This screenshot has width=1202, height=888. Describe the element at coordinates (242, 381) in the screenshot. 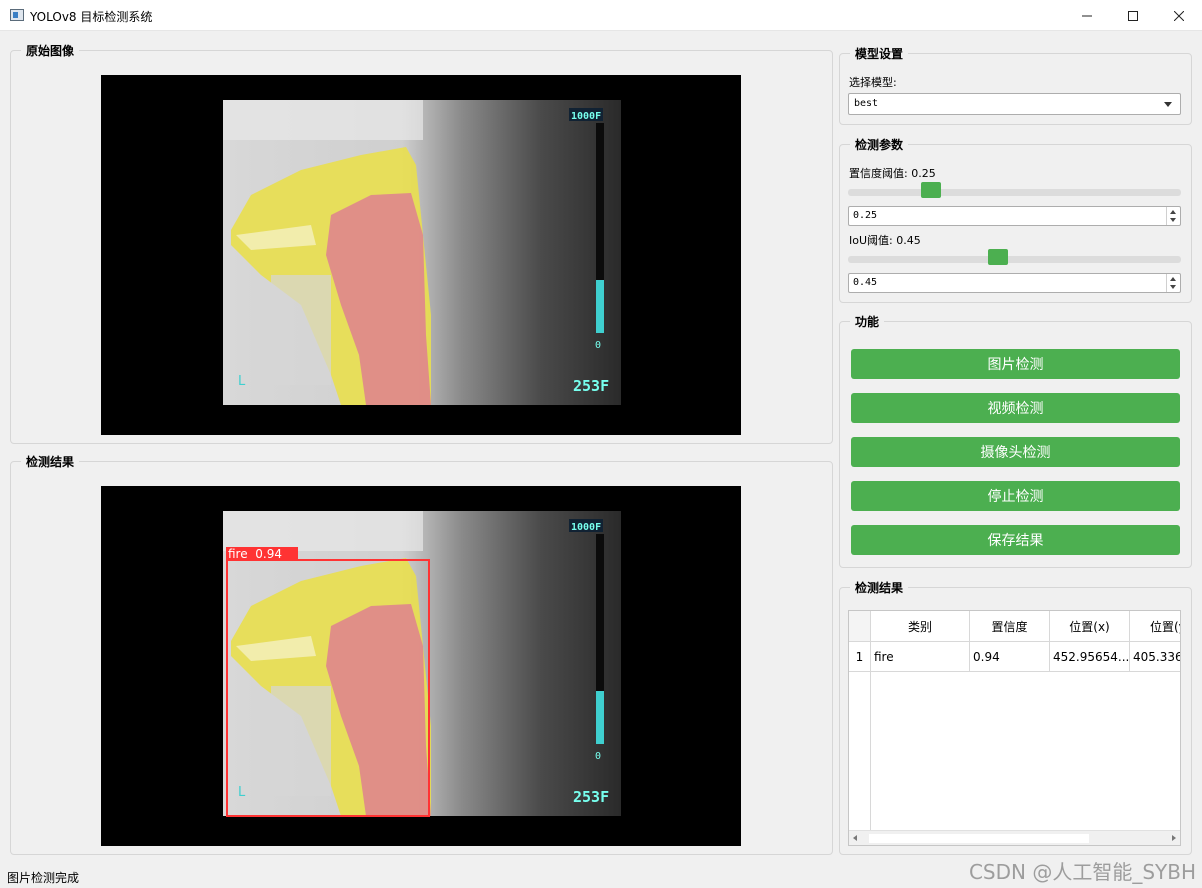

I see `corner-mark: L` at that location.